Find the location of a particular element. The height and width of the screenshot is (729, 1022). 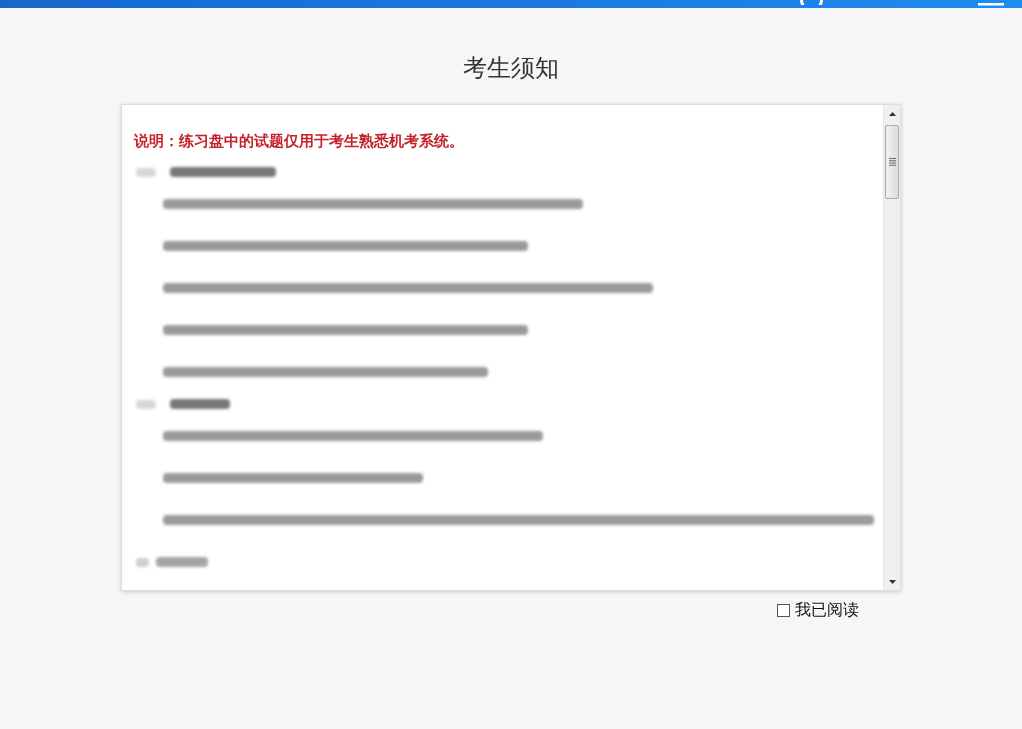

checkbox-label: 我已阅读 is located at coordinates (827, 610).